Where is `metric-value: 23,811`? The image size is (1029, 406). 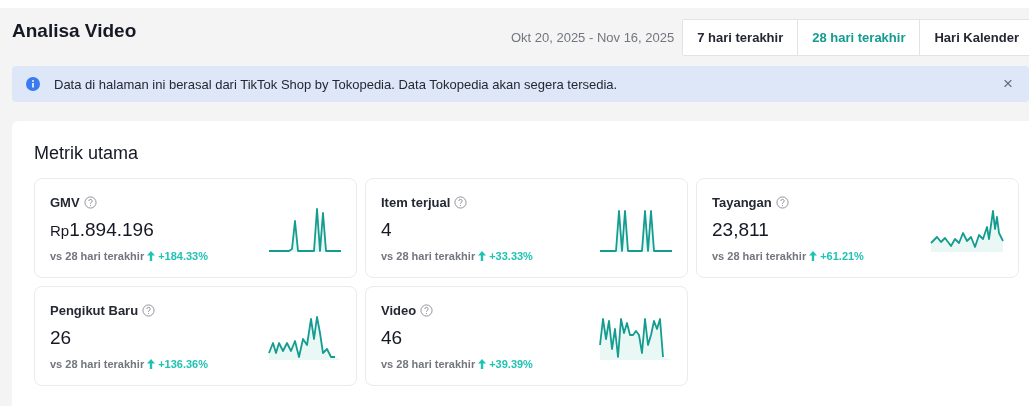 metric-value: 23,811 is located at coordinates (740, 230).